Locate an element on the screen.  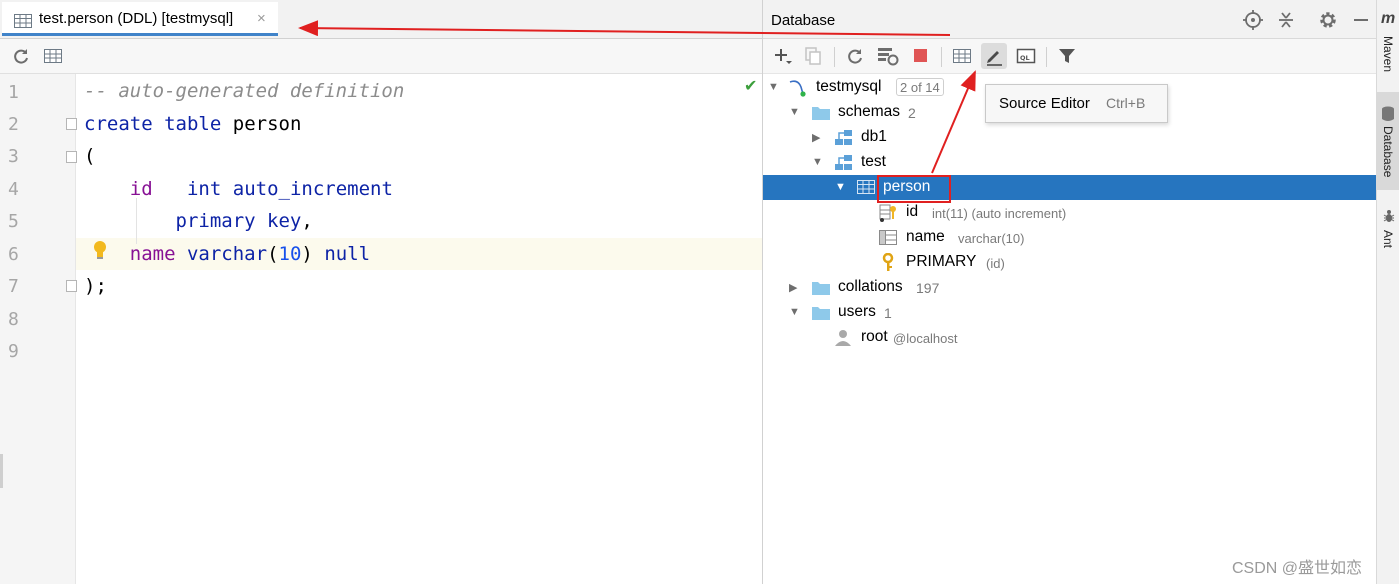
duplicate-icon is located at coordinates (813, 56).